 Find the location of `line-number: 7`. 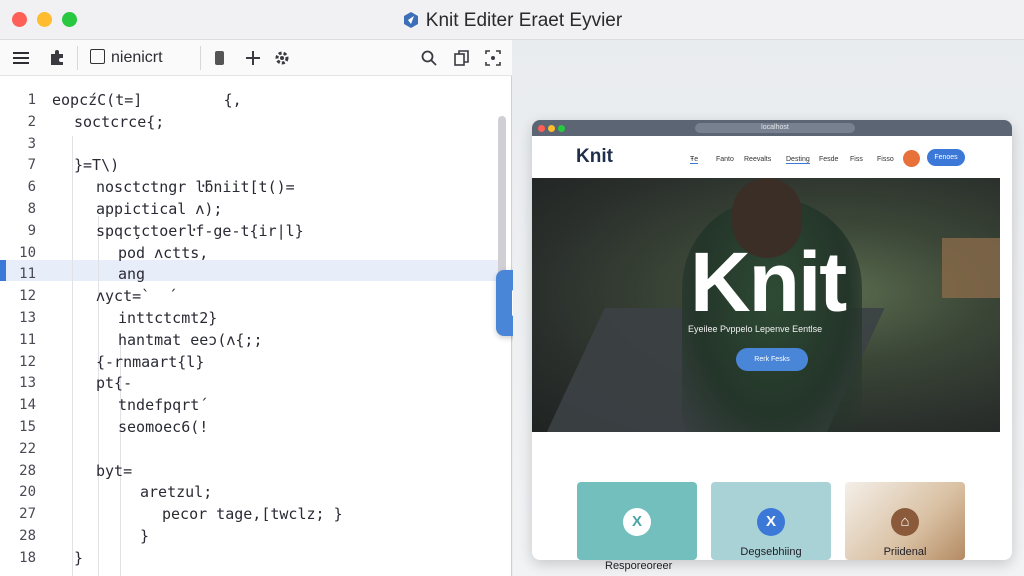

line-number: 7 is located at coordinates (31, 165).